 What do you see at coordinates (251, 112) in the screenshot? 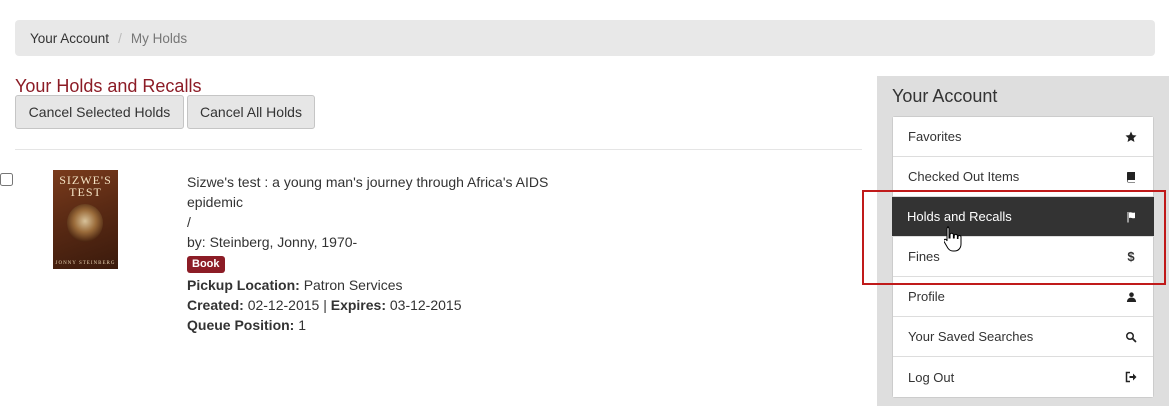
I see `cancel-all-holds-button: Cancel All Holds` at bounding box center [251, 112].